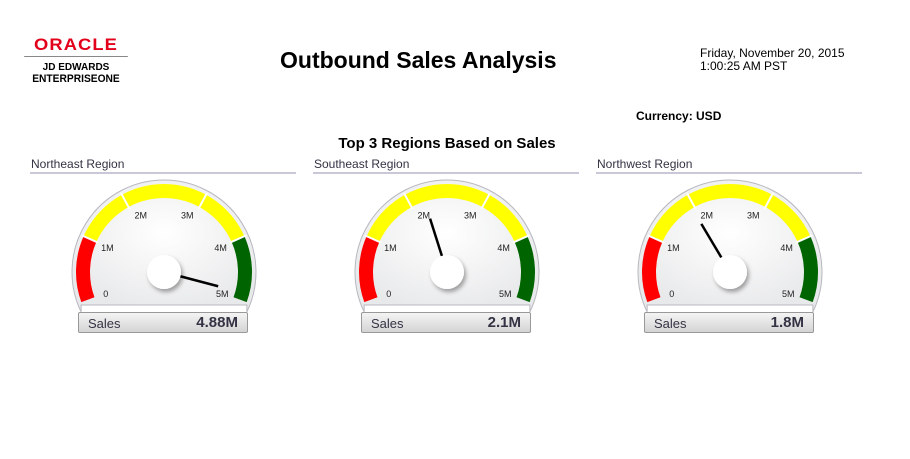 The height and width of the screenshot is (459, 910). What do you see at coordinates (418, 60) in the screenshot?
I see `page-title: Outbound Sales Analysis` at bounding box center [418, 60].